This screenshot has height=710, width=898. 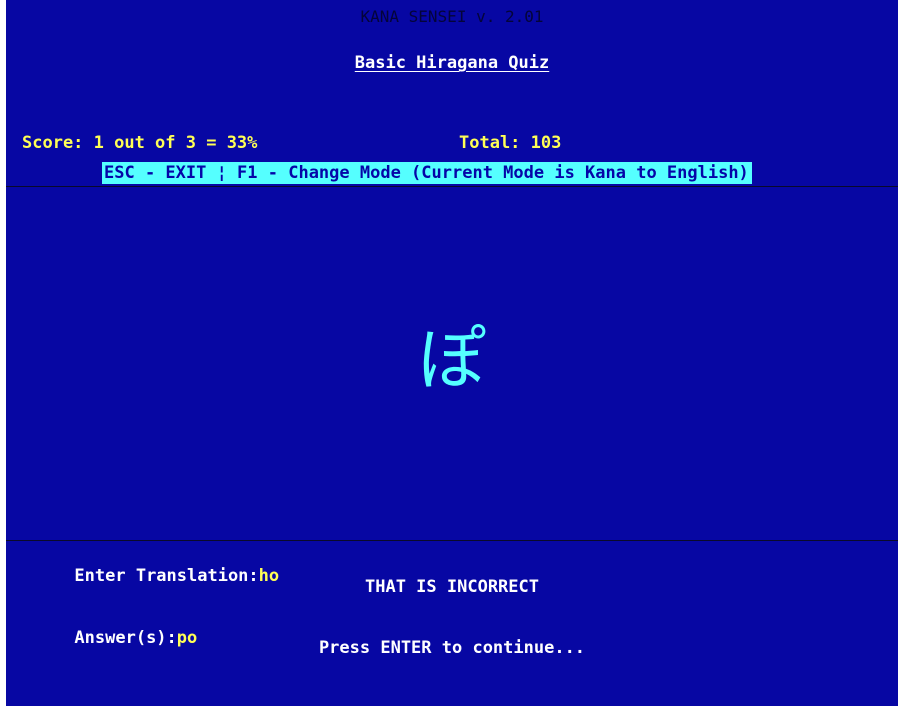 I want to click on score-readout: Score: 1 out of 3 = 33%, so click(x=140, y=143).